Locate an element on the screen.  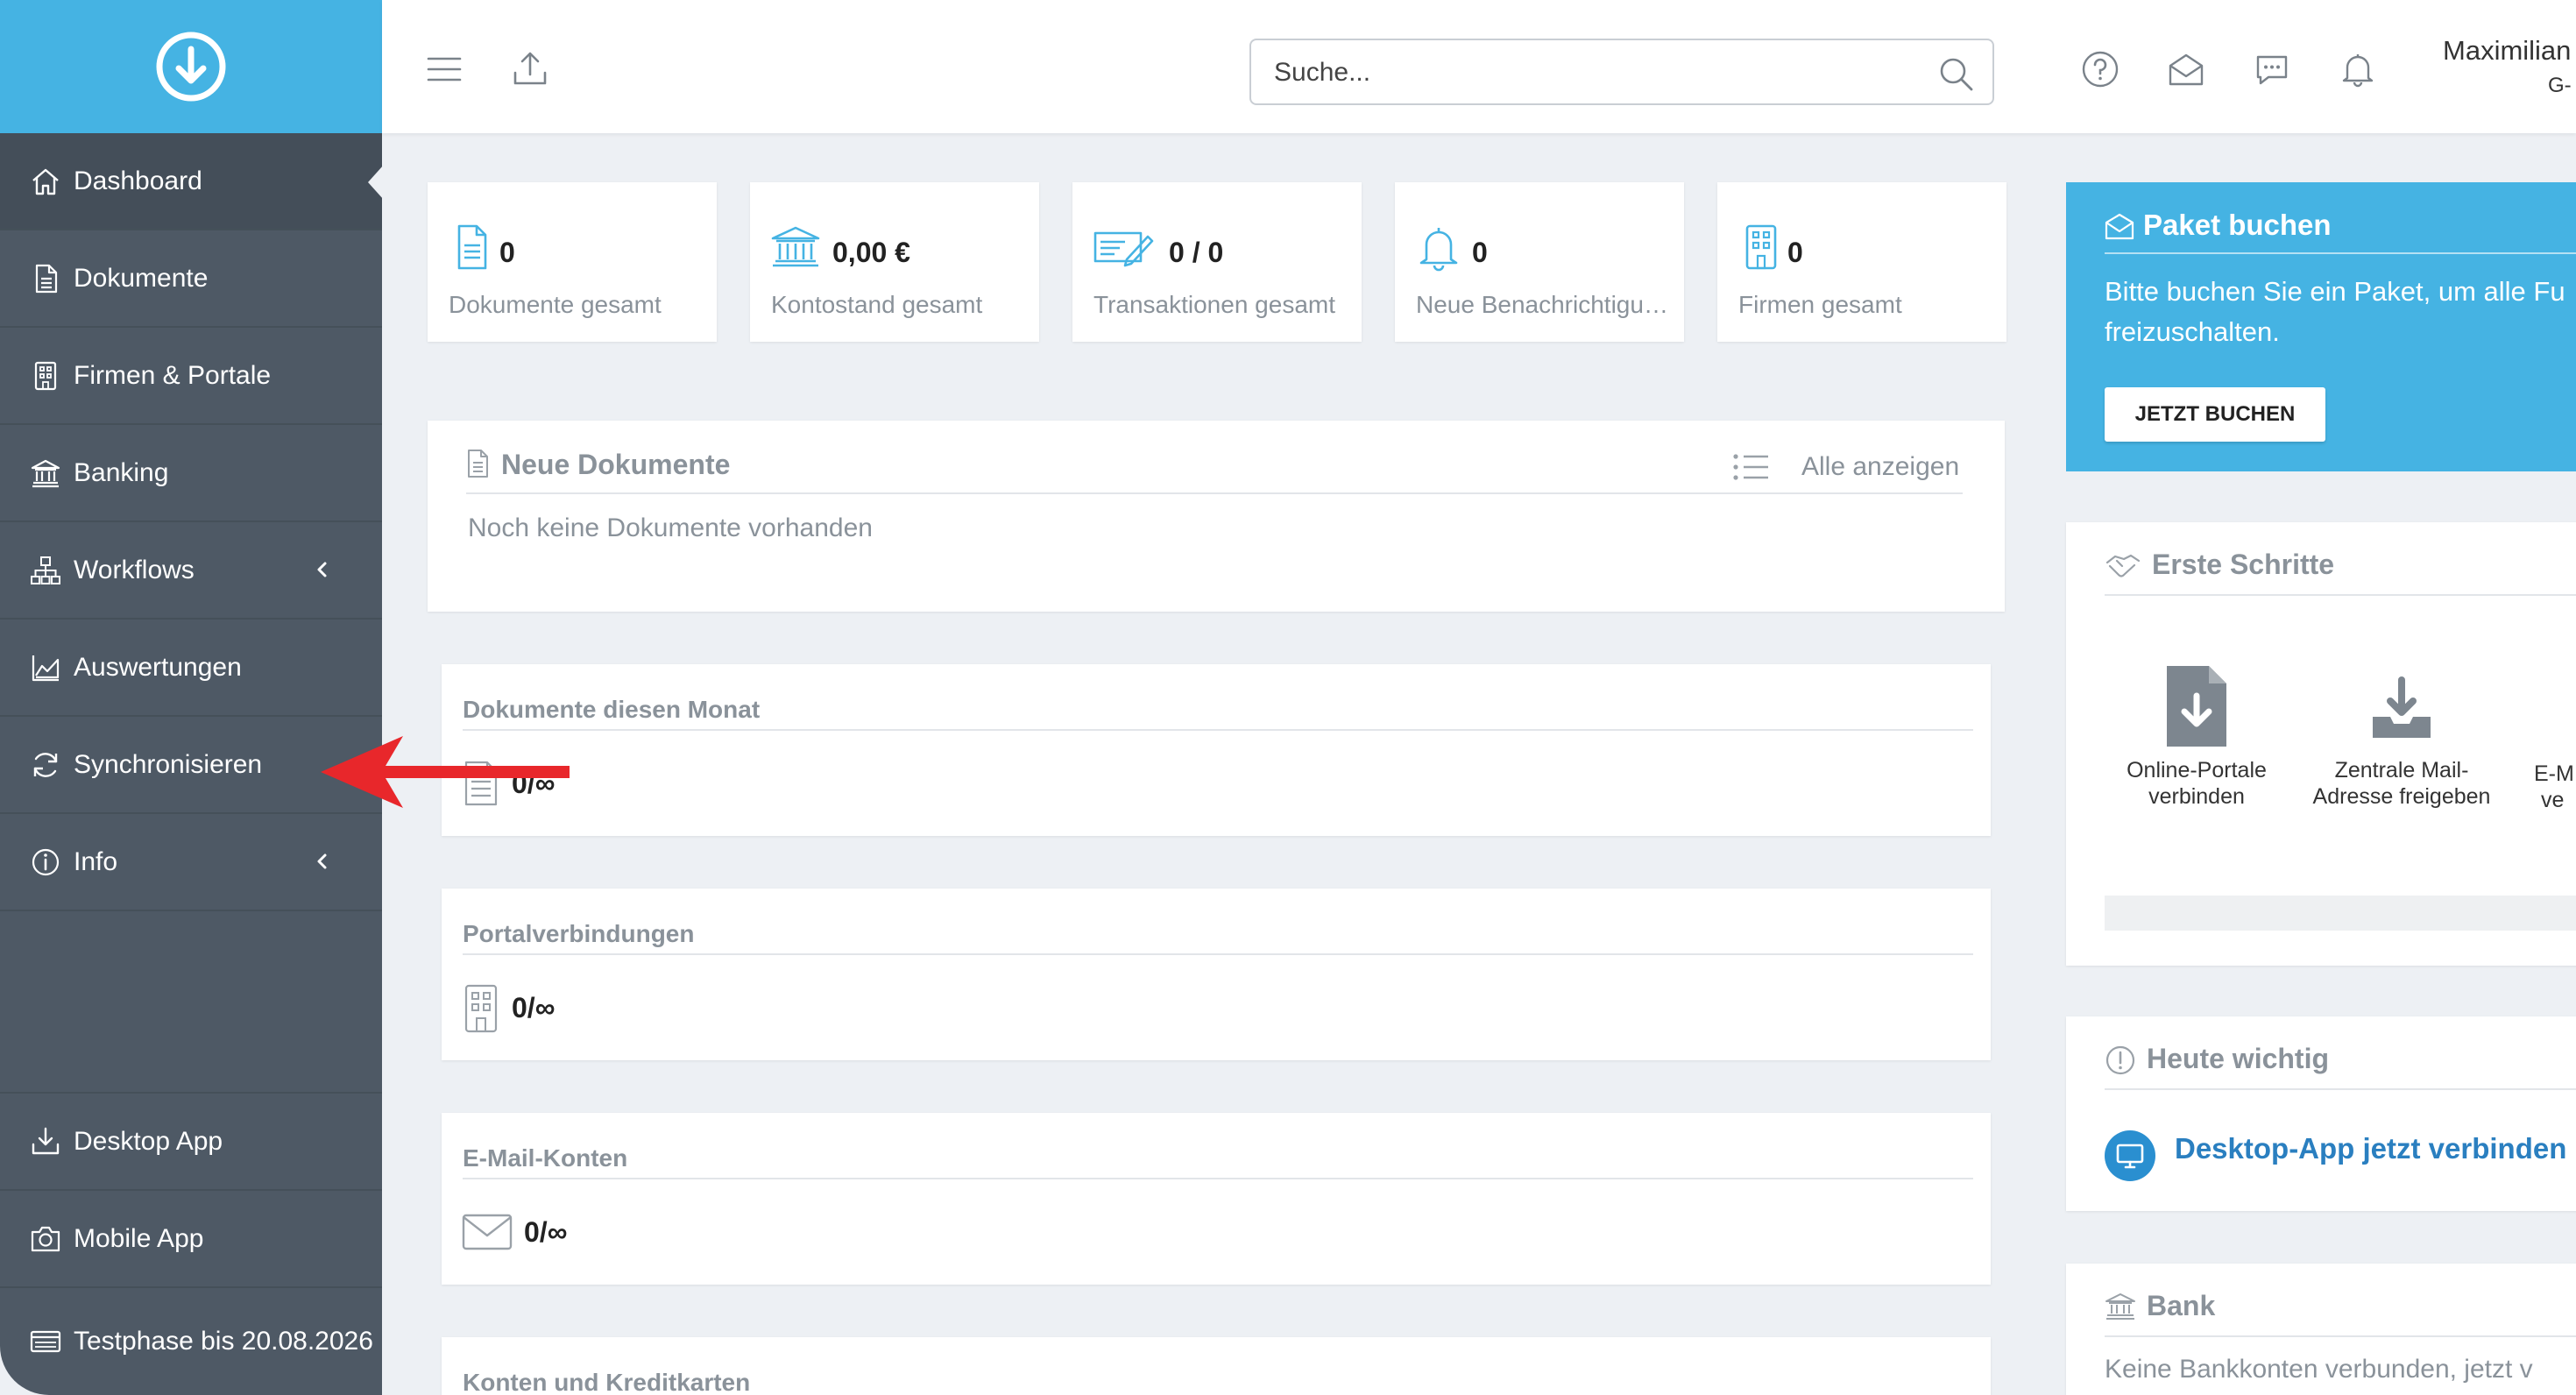
upload-button is located at coordinates (530, 69).